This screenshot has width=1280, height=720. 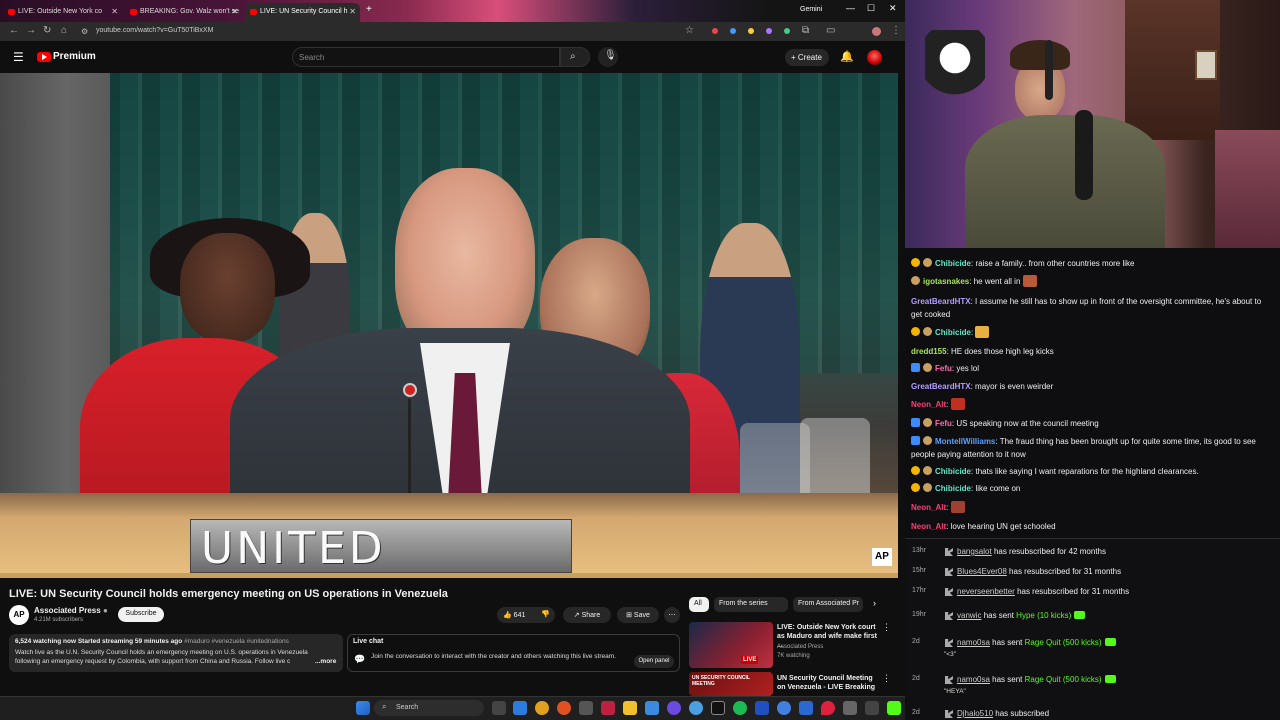 I want to click on chat-message: Neon_Alt:, so click(x=1091, y=507).